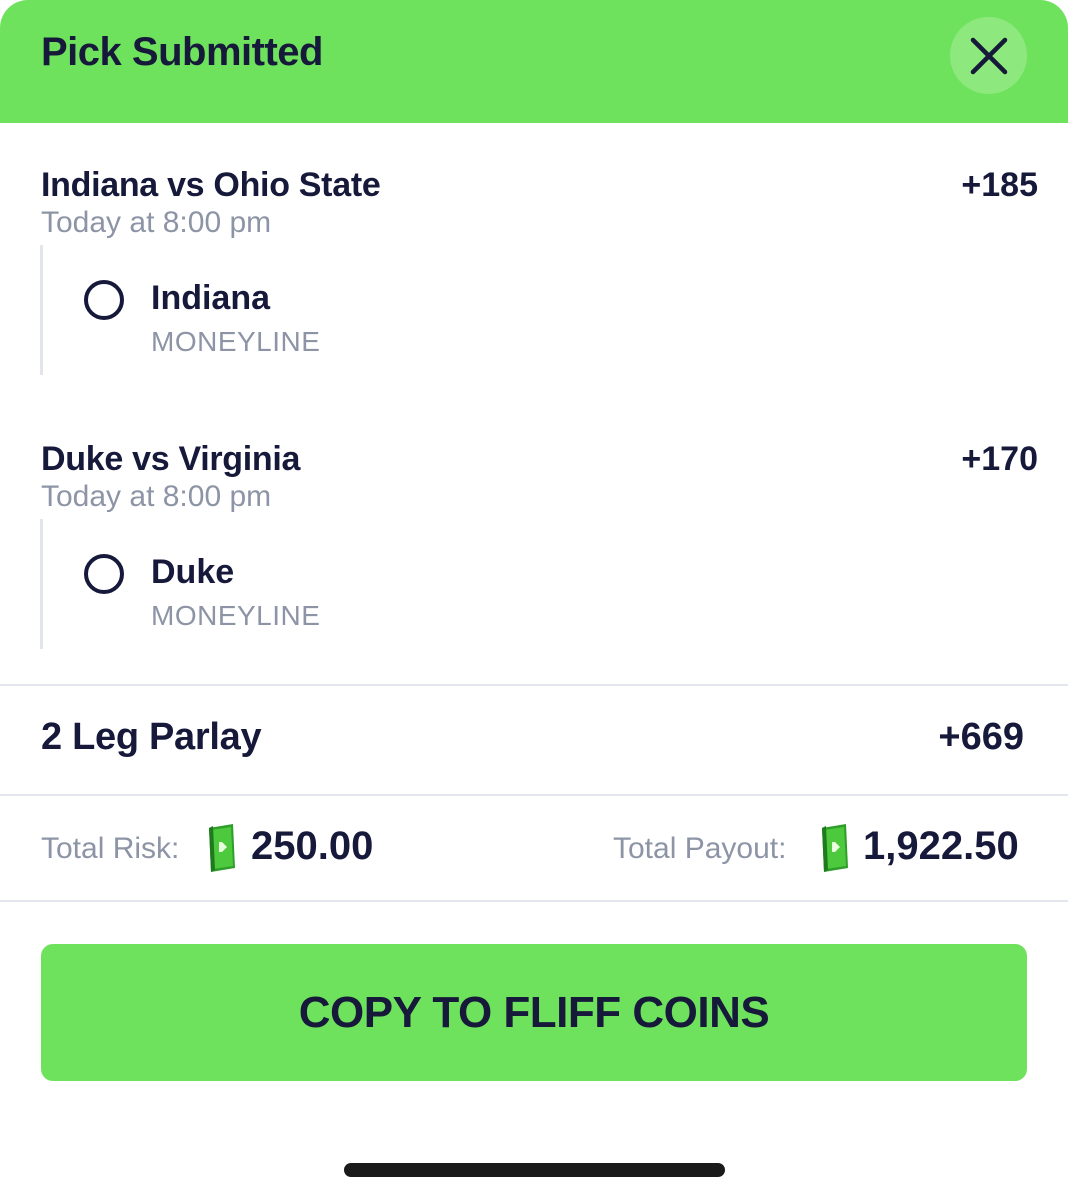 Image resolution: width=1068 pixels, height=1199 pixels. Describe the element at coordinates (211, 298) in the screenshot. I see `leg-pick-team: Indiana` at that location.